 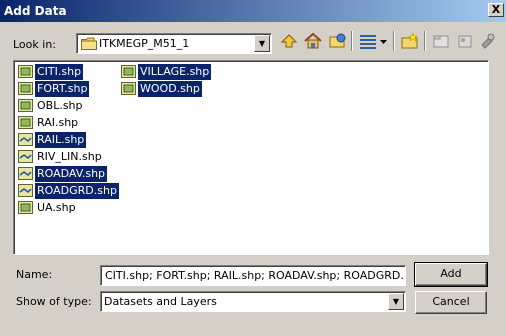 I want to click on close-button: X, so click(x=496, y=10).